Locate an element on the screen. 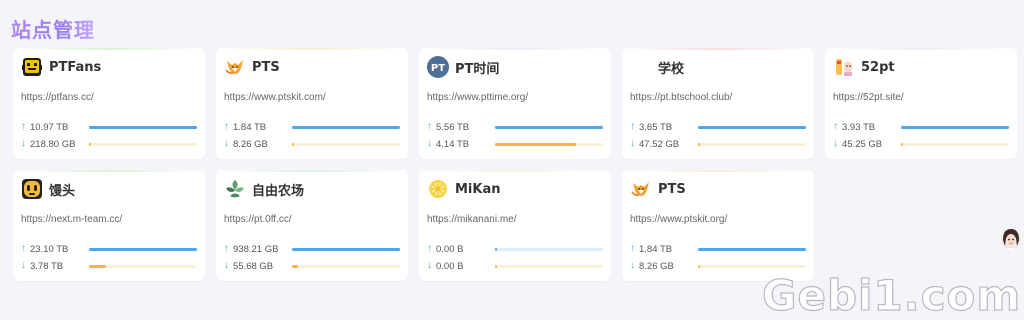  upload-value: 23.10 TB is located at coordinates (49, 249).